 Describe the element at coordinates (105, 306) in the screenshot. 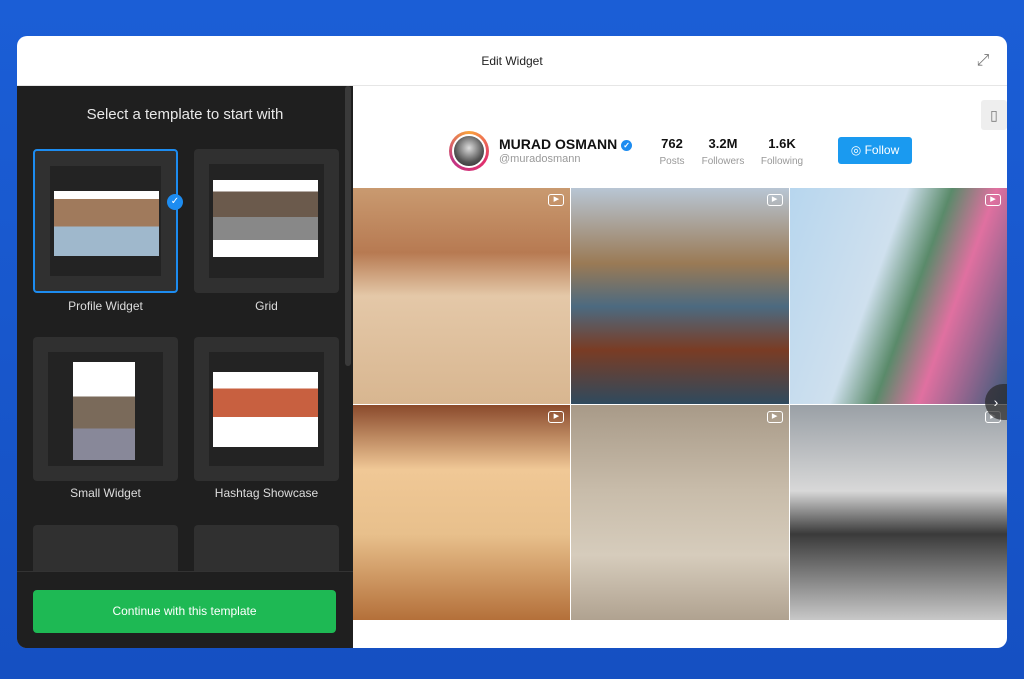

I see `template-label: Profile Widget` at that location.